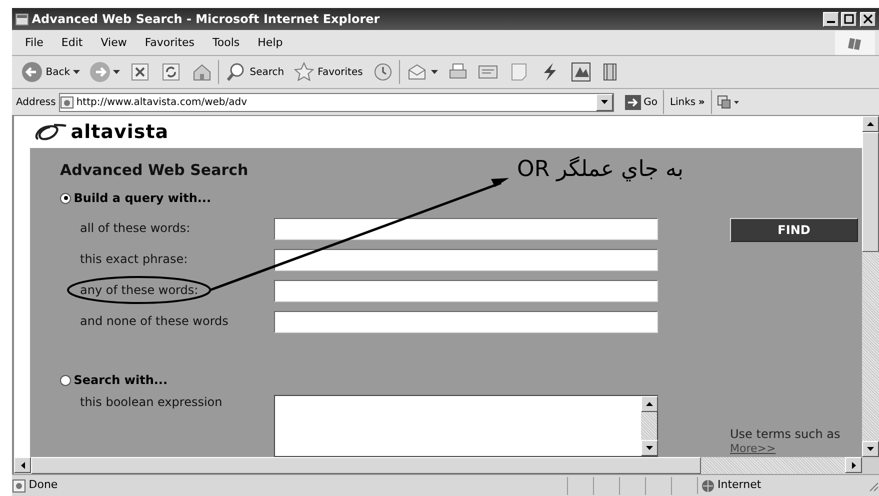 This screenshot has height=496, width=879. What do you see at coordinates (119, 132) in the screenshot?
I see `logo-text: altavista` at bounding box center [119, 132].